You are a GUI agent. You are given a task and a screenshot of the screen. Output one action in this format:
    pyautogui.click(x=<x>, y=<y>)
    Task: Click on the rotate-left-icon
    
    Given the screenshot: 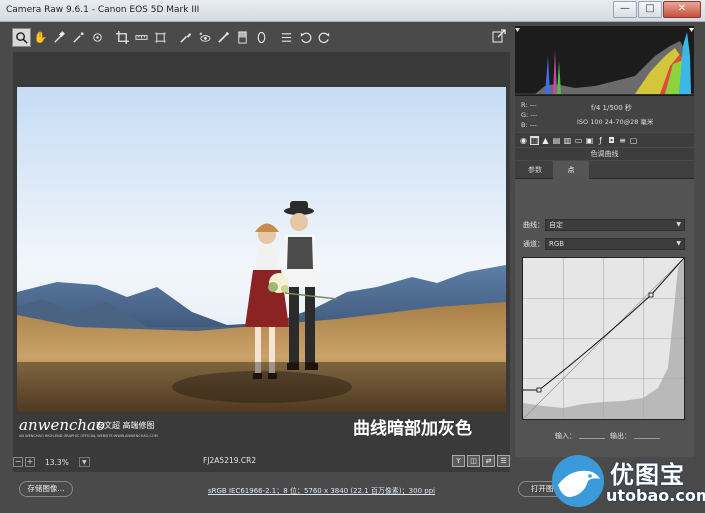 What is the action you would take?
    pyautogui.click(x=305, y=37)
    